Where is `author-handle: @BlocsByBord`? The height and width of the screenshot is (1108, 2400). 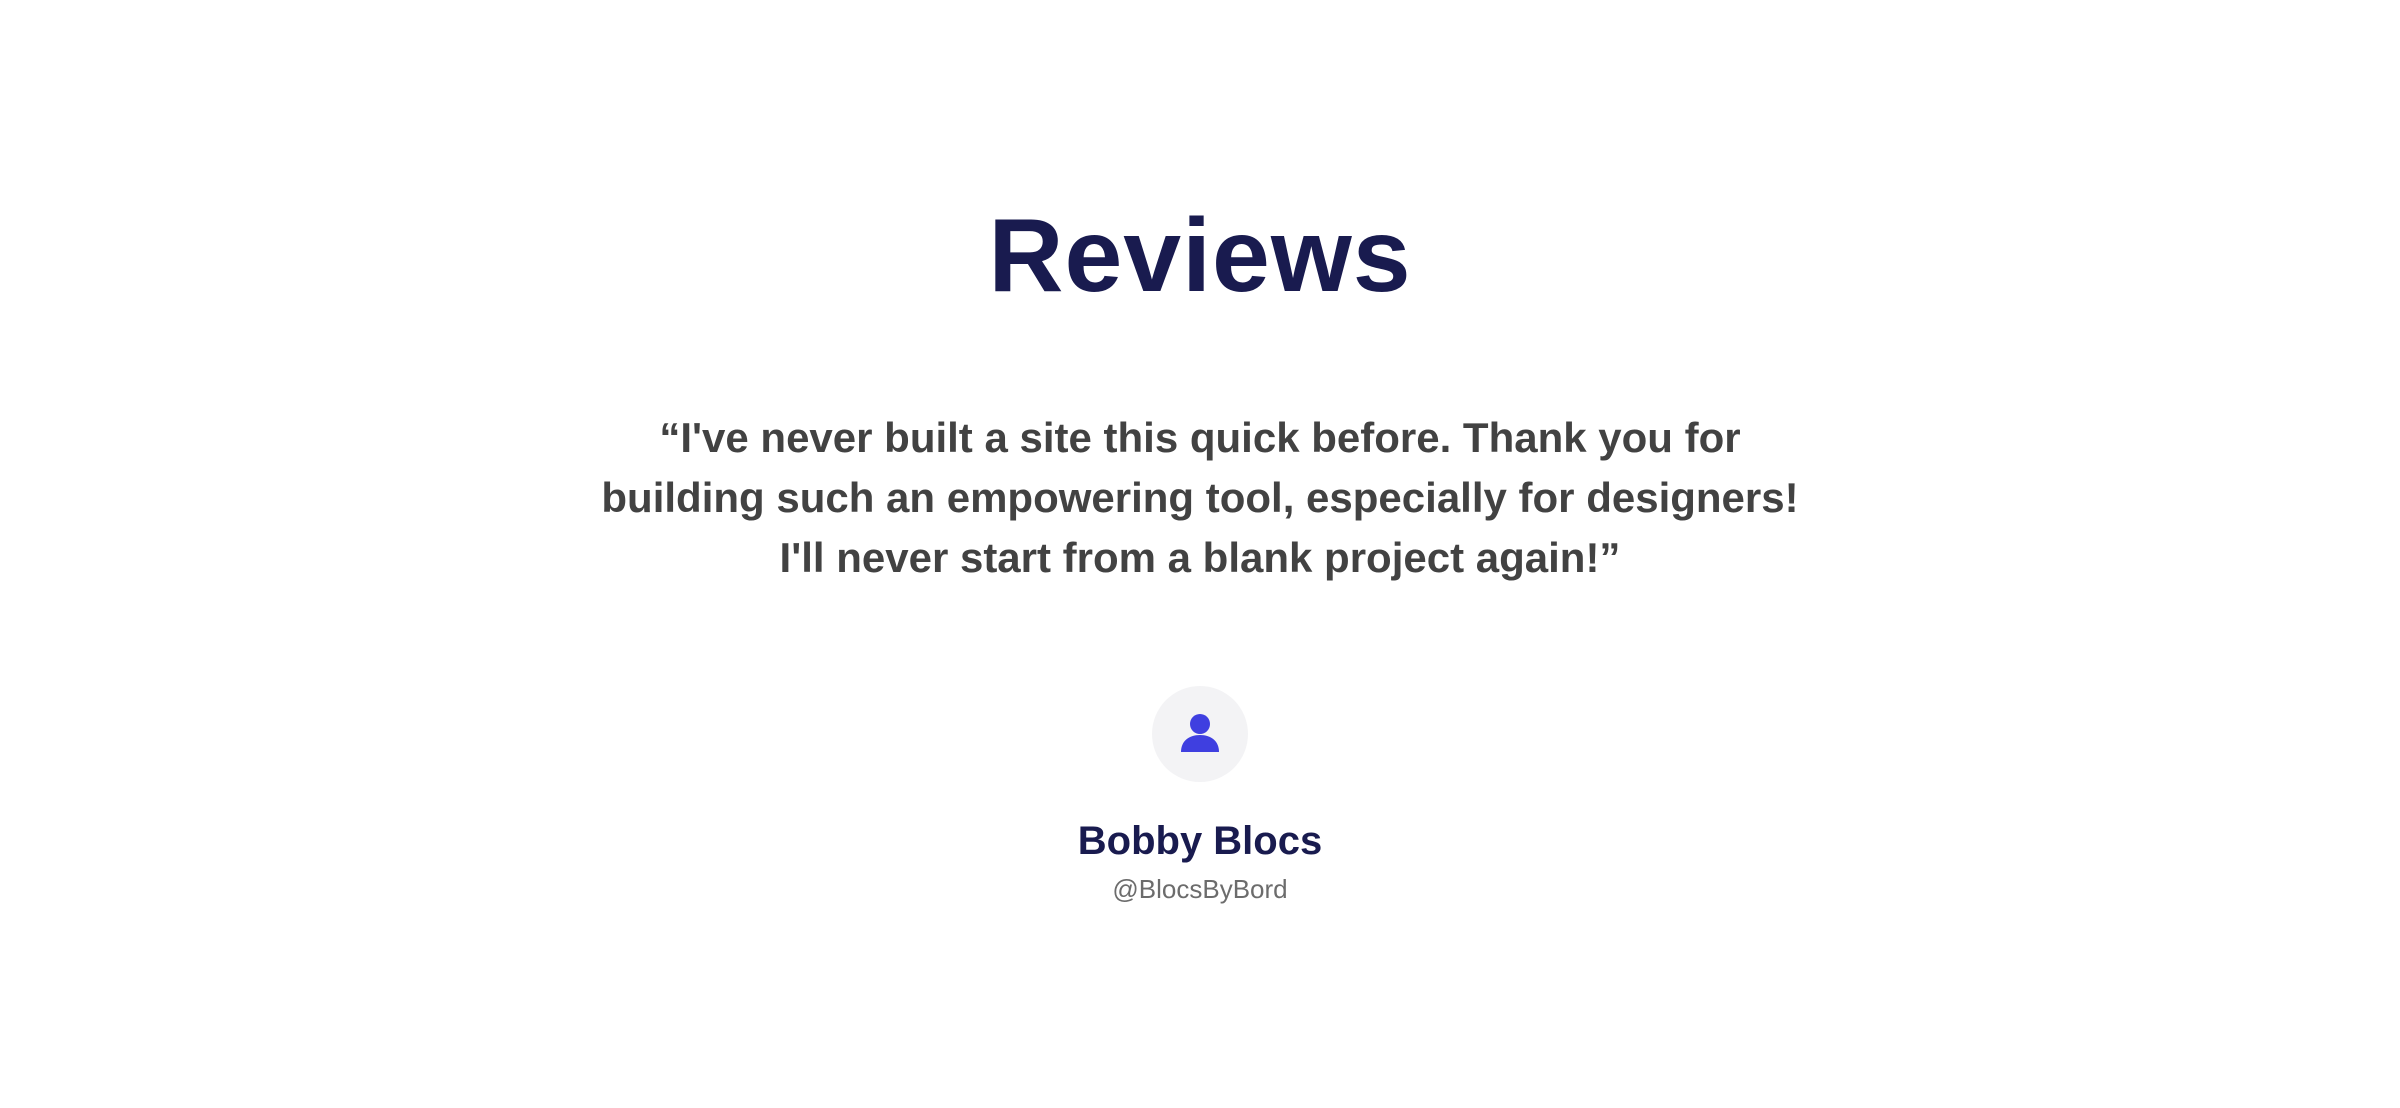
author-handle: @BlocsByBord is located at coordinates (1200, 889).